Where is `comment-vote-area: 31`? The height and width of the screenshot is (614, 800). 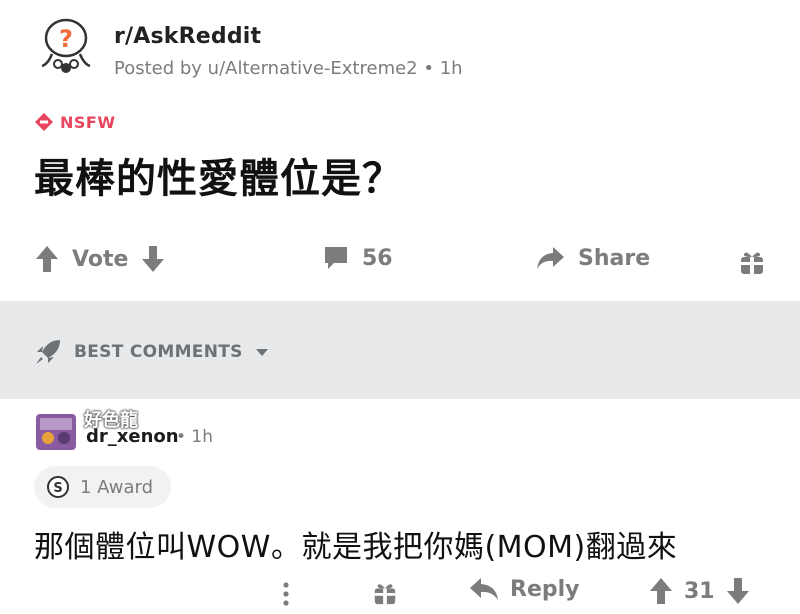 comment-vote-area: 31 is located at coordinates (699, 591).